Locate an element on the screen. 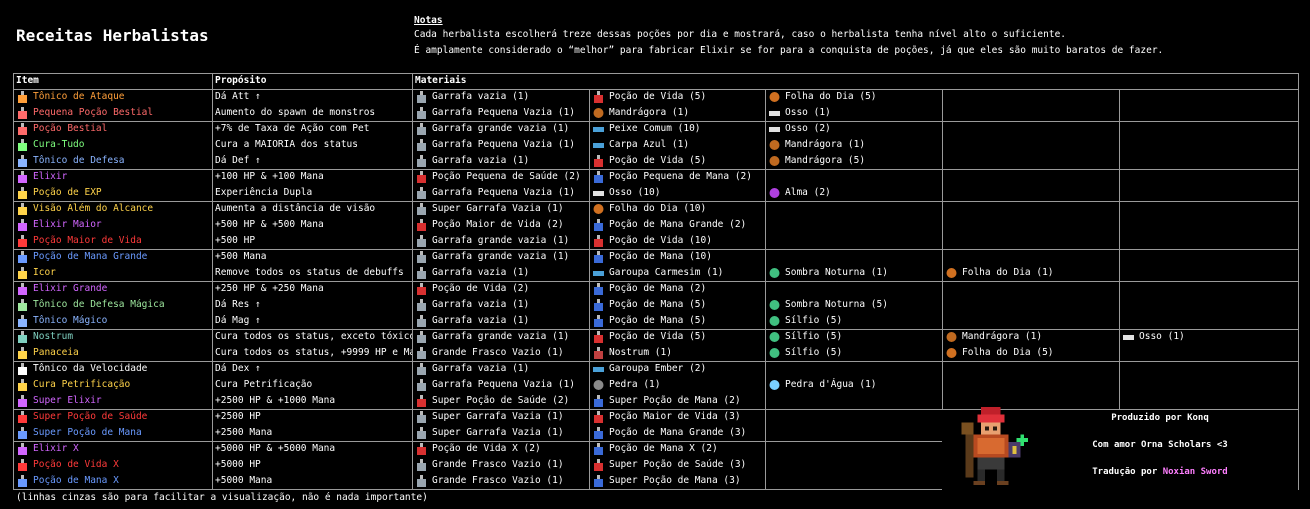  item-purpose: +2500 Mana is located at coordinates (244, 432).